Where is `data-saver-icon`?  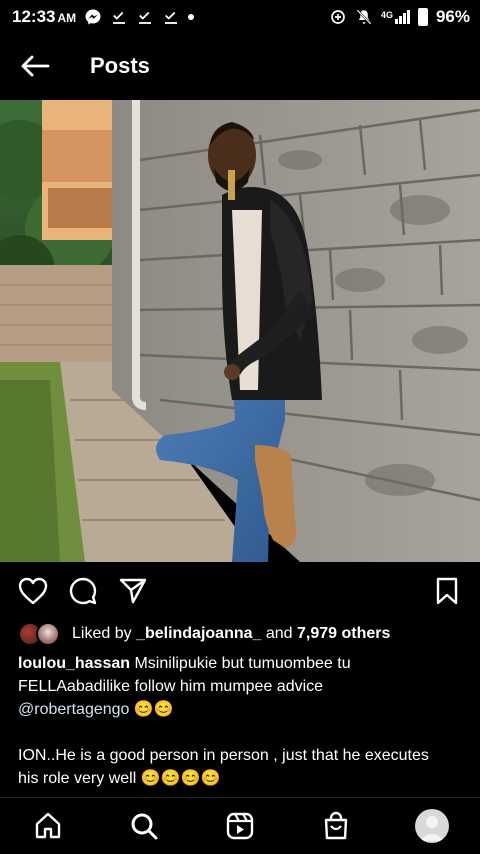
data-saver-icon is located at coordinates (338, 17).